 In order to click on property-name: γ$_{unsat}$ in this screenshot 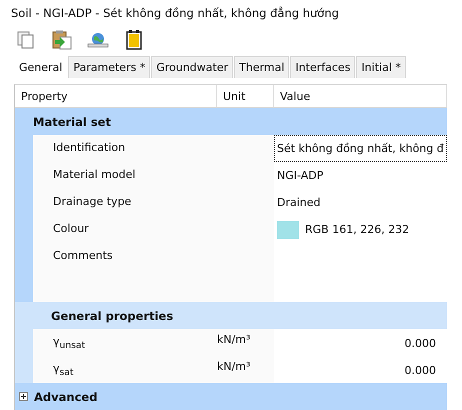, I will do `click(69, 341)`.